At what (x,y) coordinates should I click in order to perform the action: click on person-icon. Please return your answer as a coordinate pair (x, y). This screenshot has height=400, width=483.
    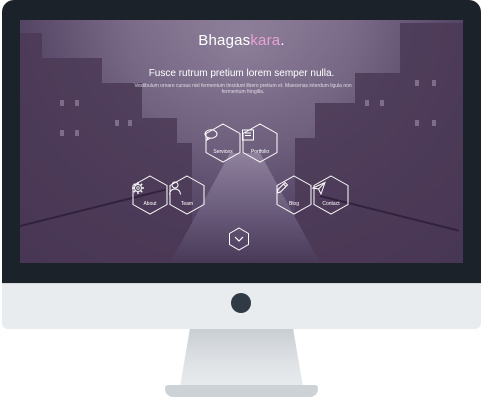
    Looking at the image, I should click on (187, 191).